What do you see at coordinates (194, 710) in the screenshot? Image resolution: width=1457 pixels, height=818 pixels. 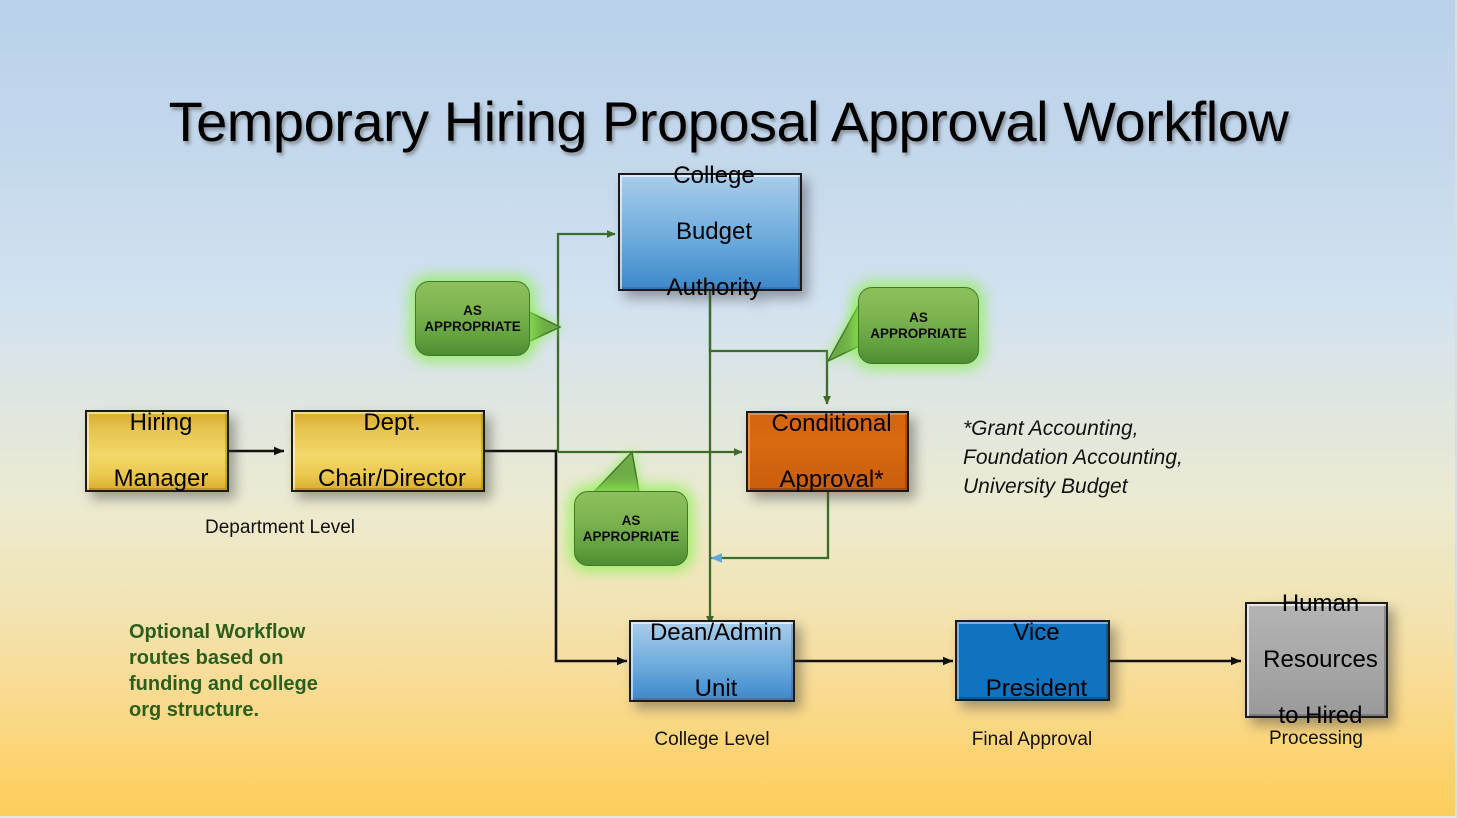 I see `note-line: org structure.` at bounding box center [194, 710].